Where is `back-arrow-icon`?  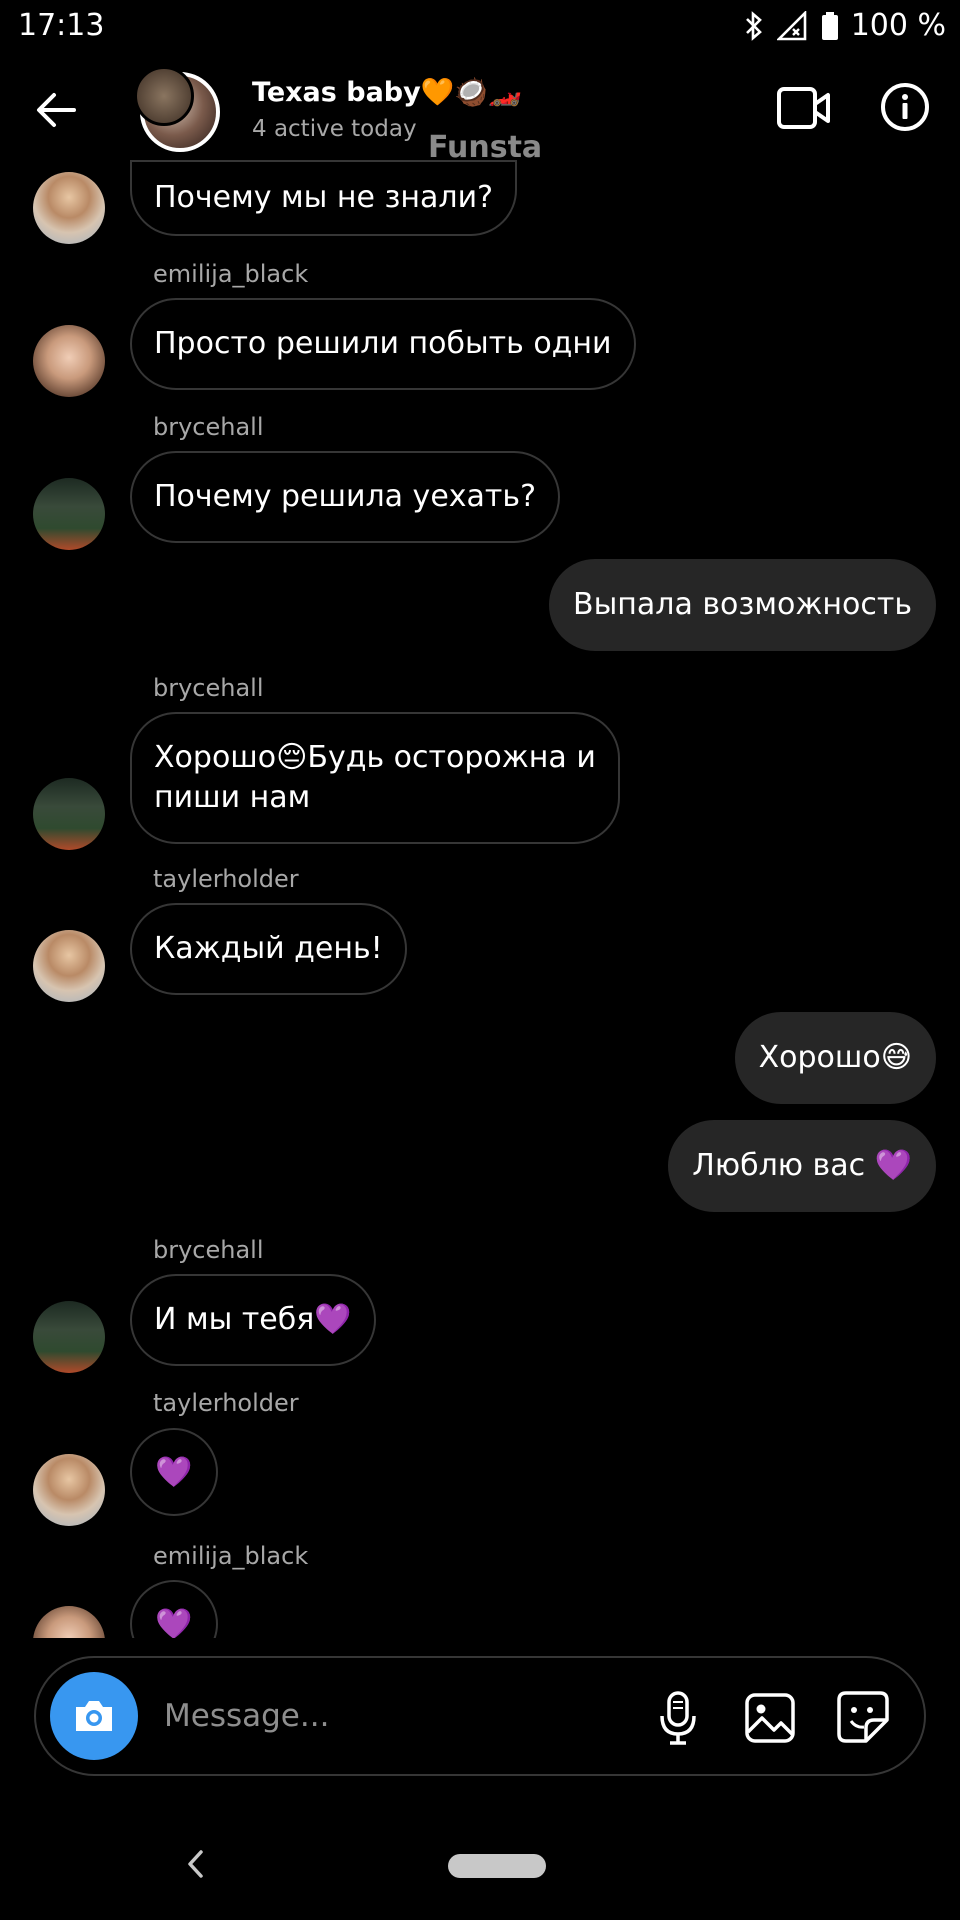
back-arrow-icon is located at coordinates (56, 110).